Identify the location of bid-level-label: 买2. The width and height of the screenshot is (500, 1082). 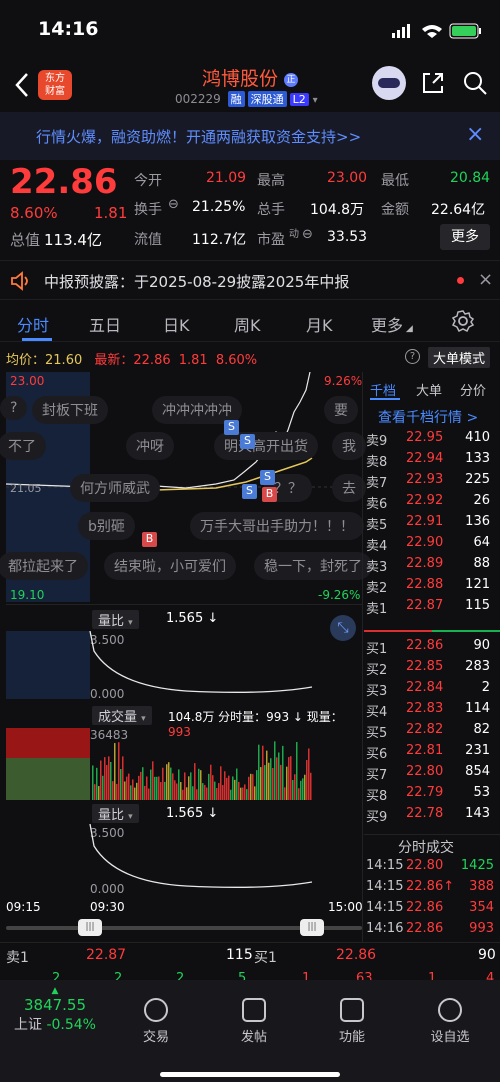
(377, 670).